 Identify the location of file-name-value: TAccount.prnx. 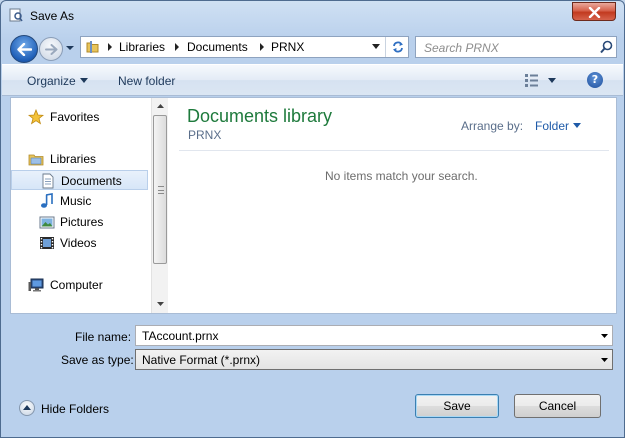
(180, 336).